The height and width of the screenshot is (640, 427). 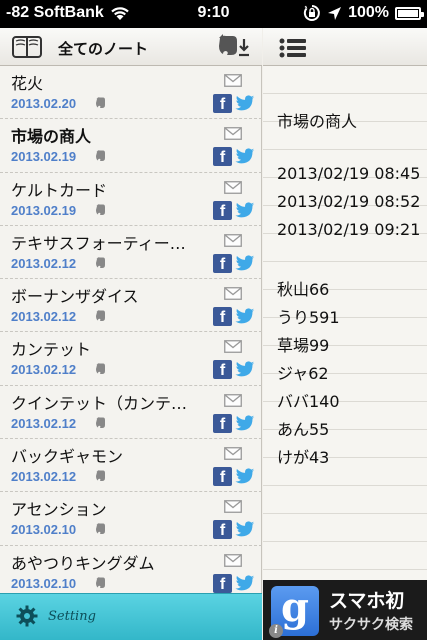 I want to click on gear-icon, so click(x=27, y=616).